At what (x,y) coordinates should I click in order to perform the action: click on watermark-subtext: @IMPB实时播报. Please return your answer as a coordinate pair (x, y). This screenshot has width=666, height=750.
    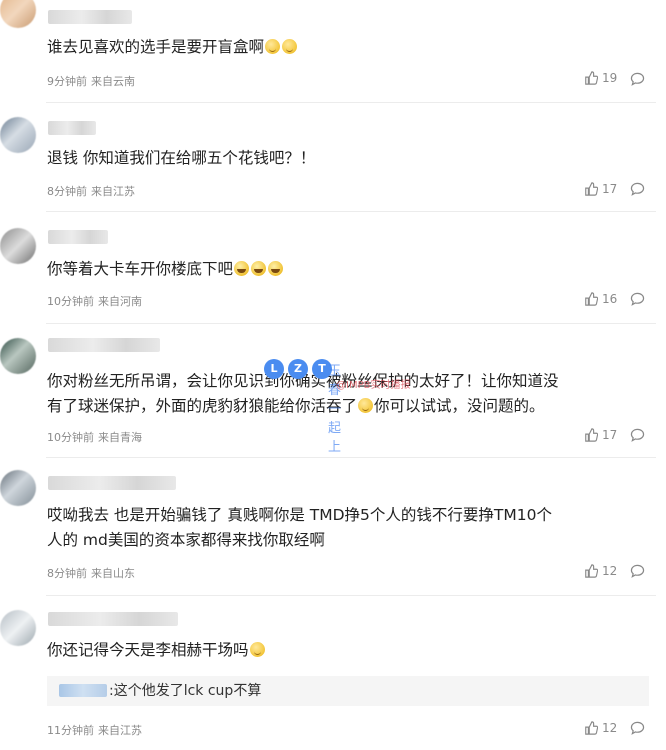
    Looking at the image, I should click on (373, 385).